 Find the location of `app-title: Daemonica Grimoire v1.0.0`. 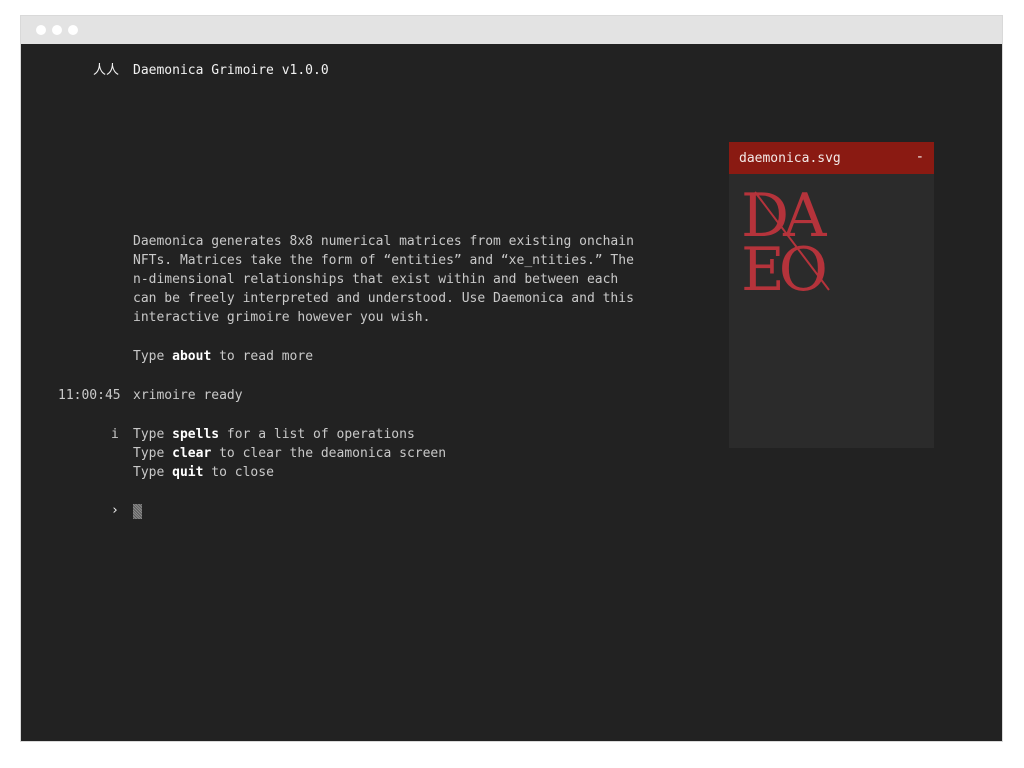

app-title: Daemonica Grimoire v1.0.0 is located at coordinates (231, 70).